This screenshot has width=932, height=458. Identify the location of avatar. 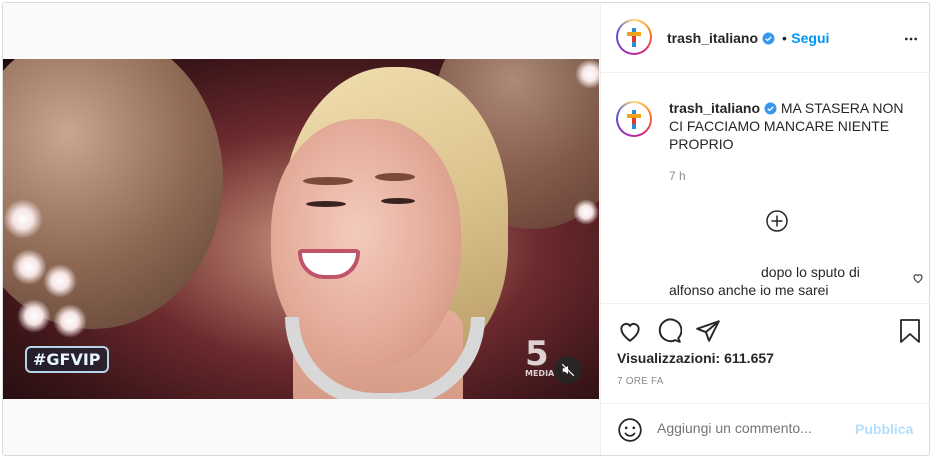
(634, 37).